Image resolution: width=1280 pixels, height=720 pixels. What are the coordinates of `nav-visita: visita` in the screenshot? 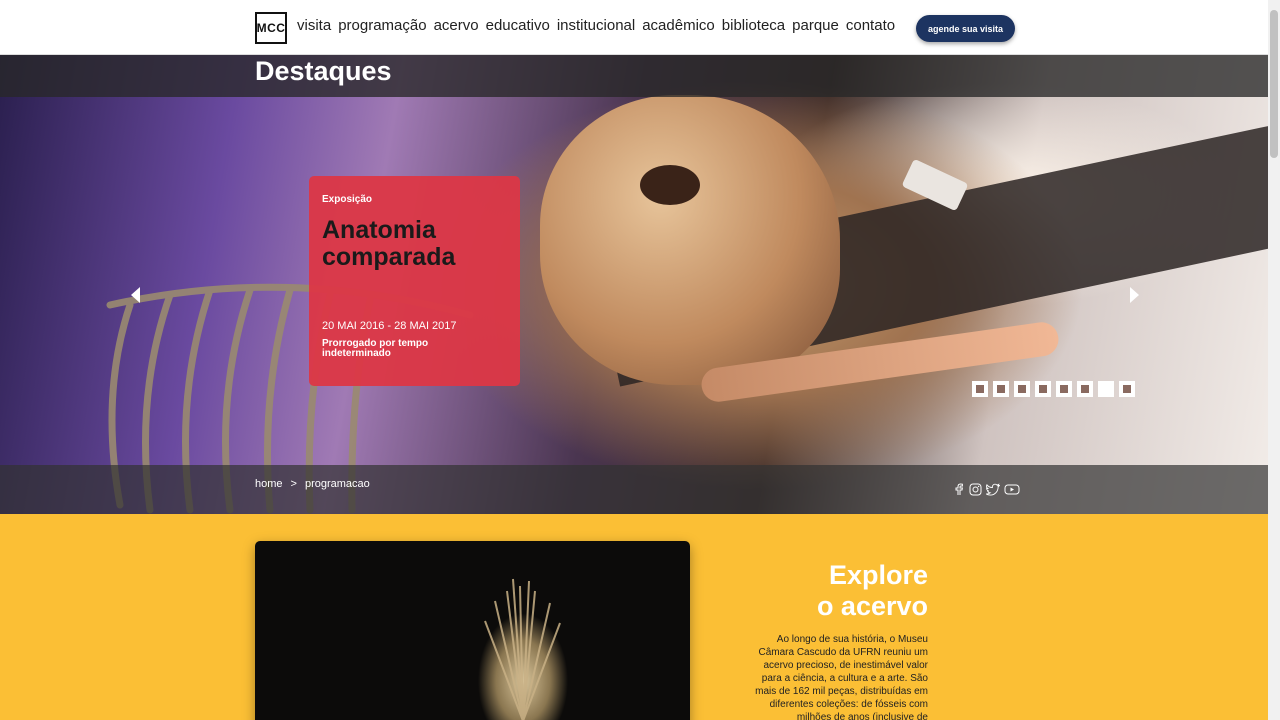 It's located at (314, 25).